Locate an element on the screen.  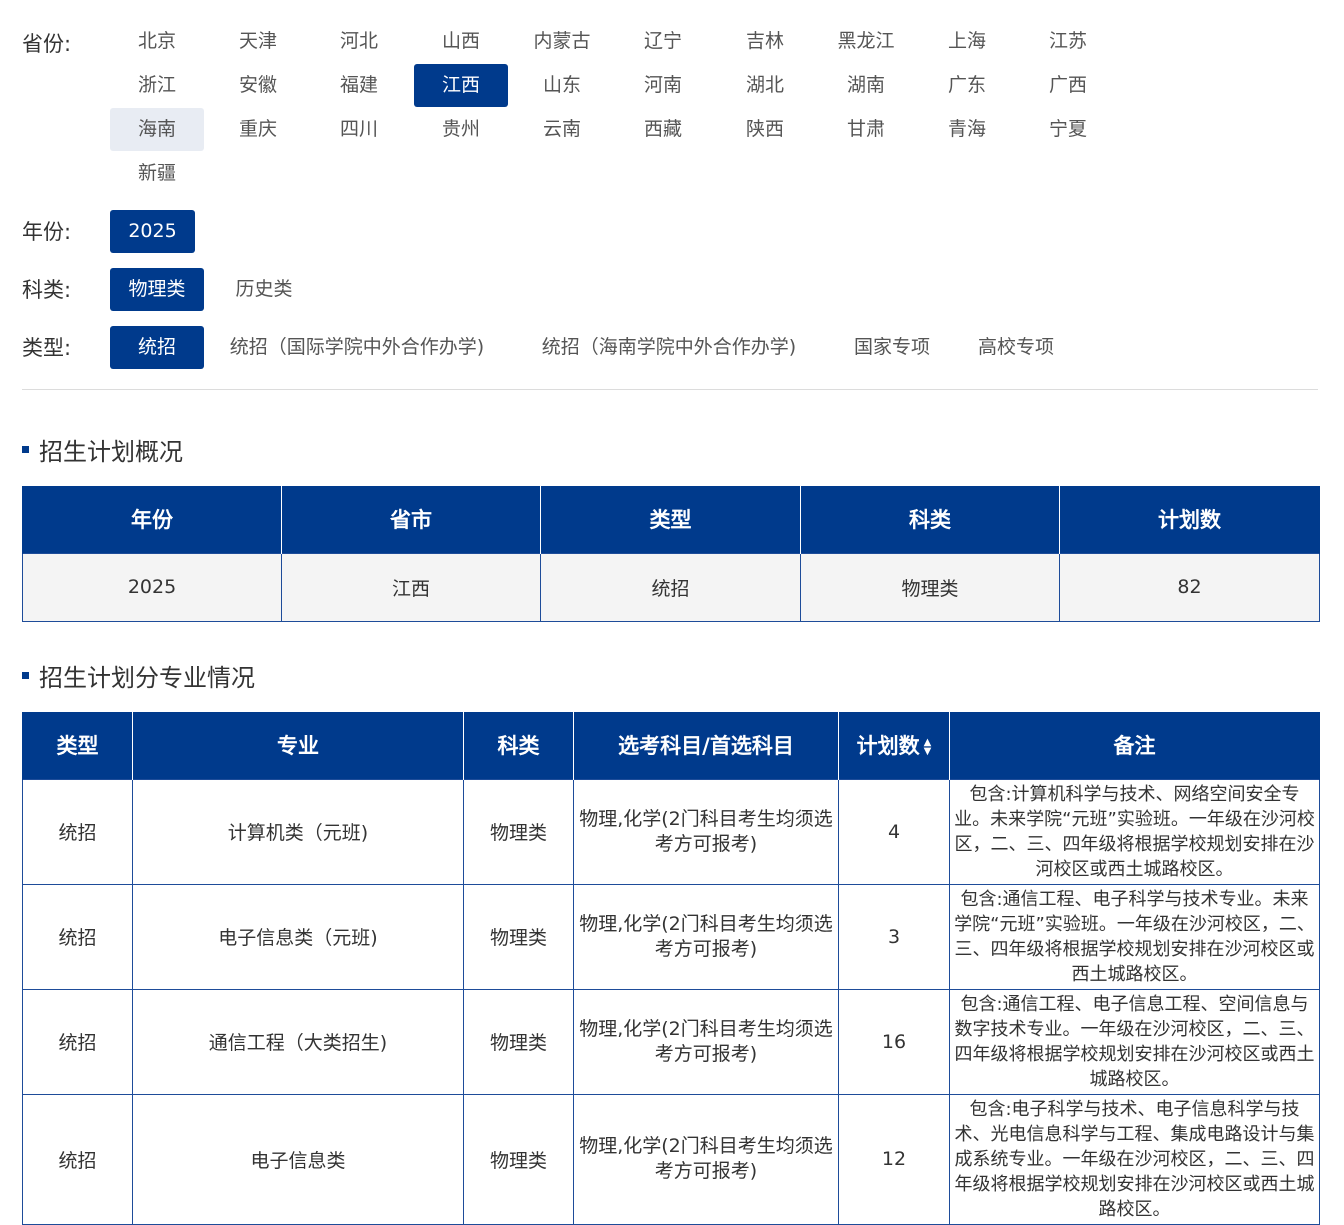
majors-header-row: 类型 专业 科类 选考科目/首选科目 计划数 ▲ ▼ 备注 is located at coordinates (671, 745).